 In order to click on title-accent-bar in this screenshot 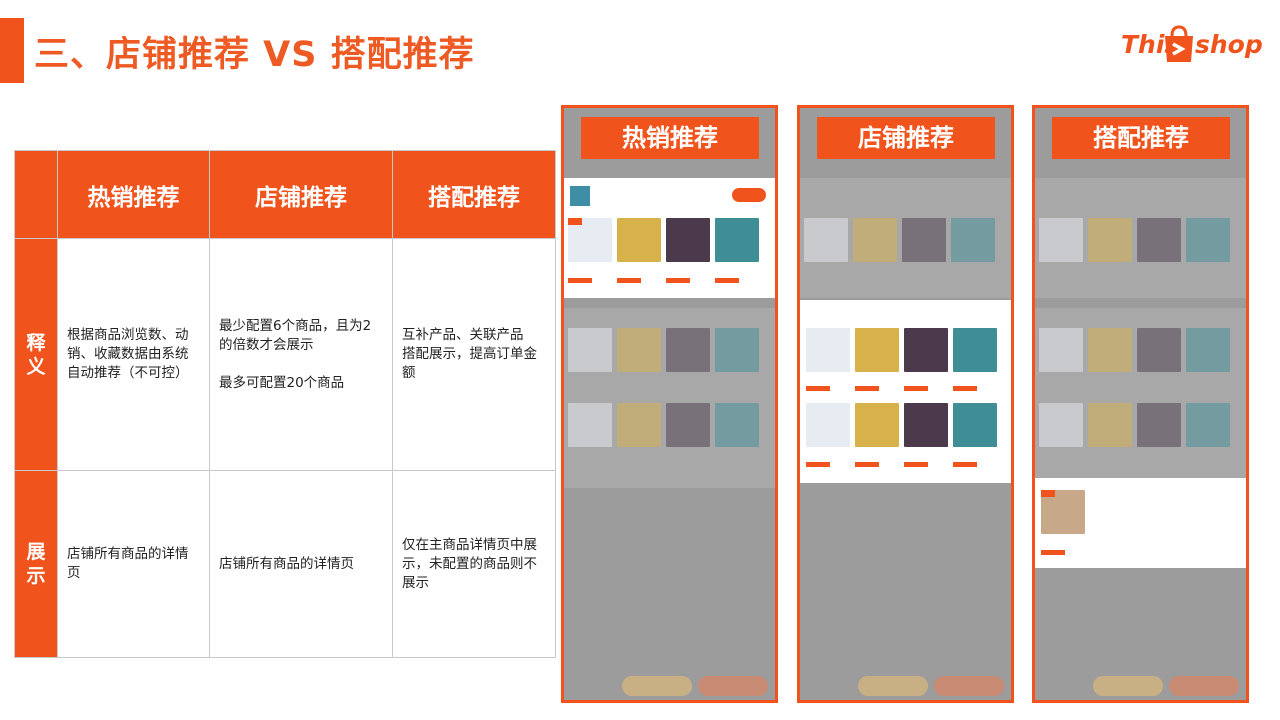, I will do `click(12, 50)`.